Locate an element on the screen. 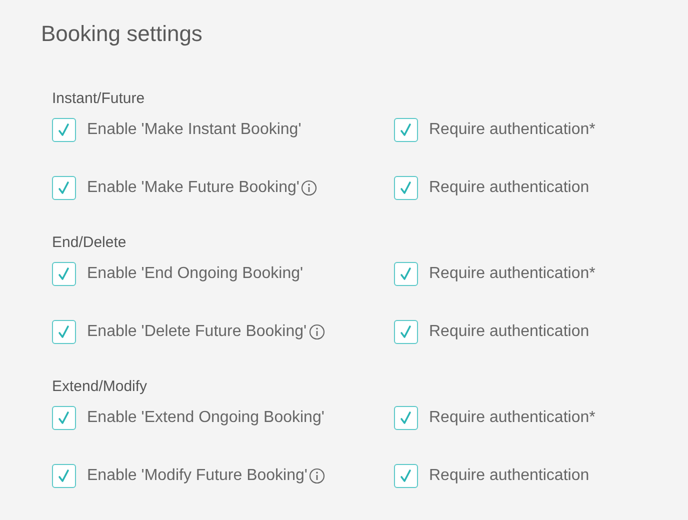  section-label: Instant/Future is located at coordinates (99, 99).